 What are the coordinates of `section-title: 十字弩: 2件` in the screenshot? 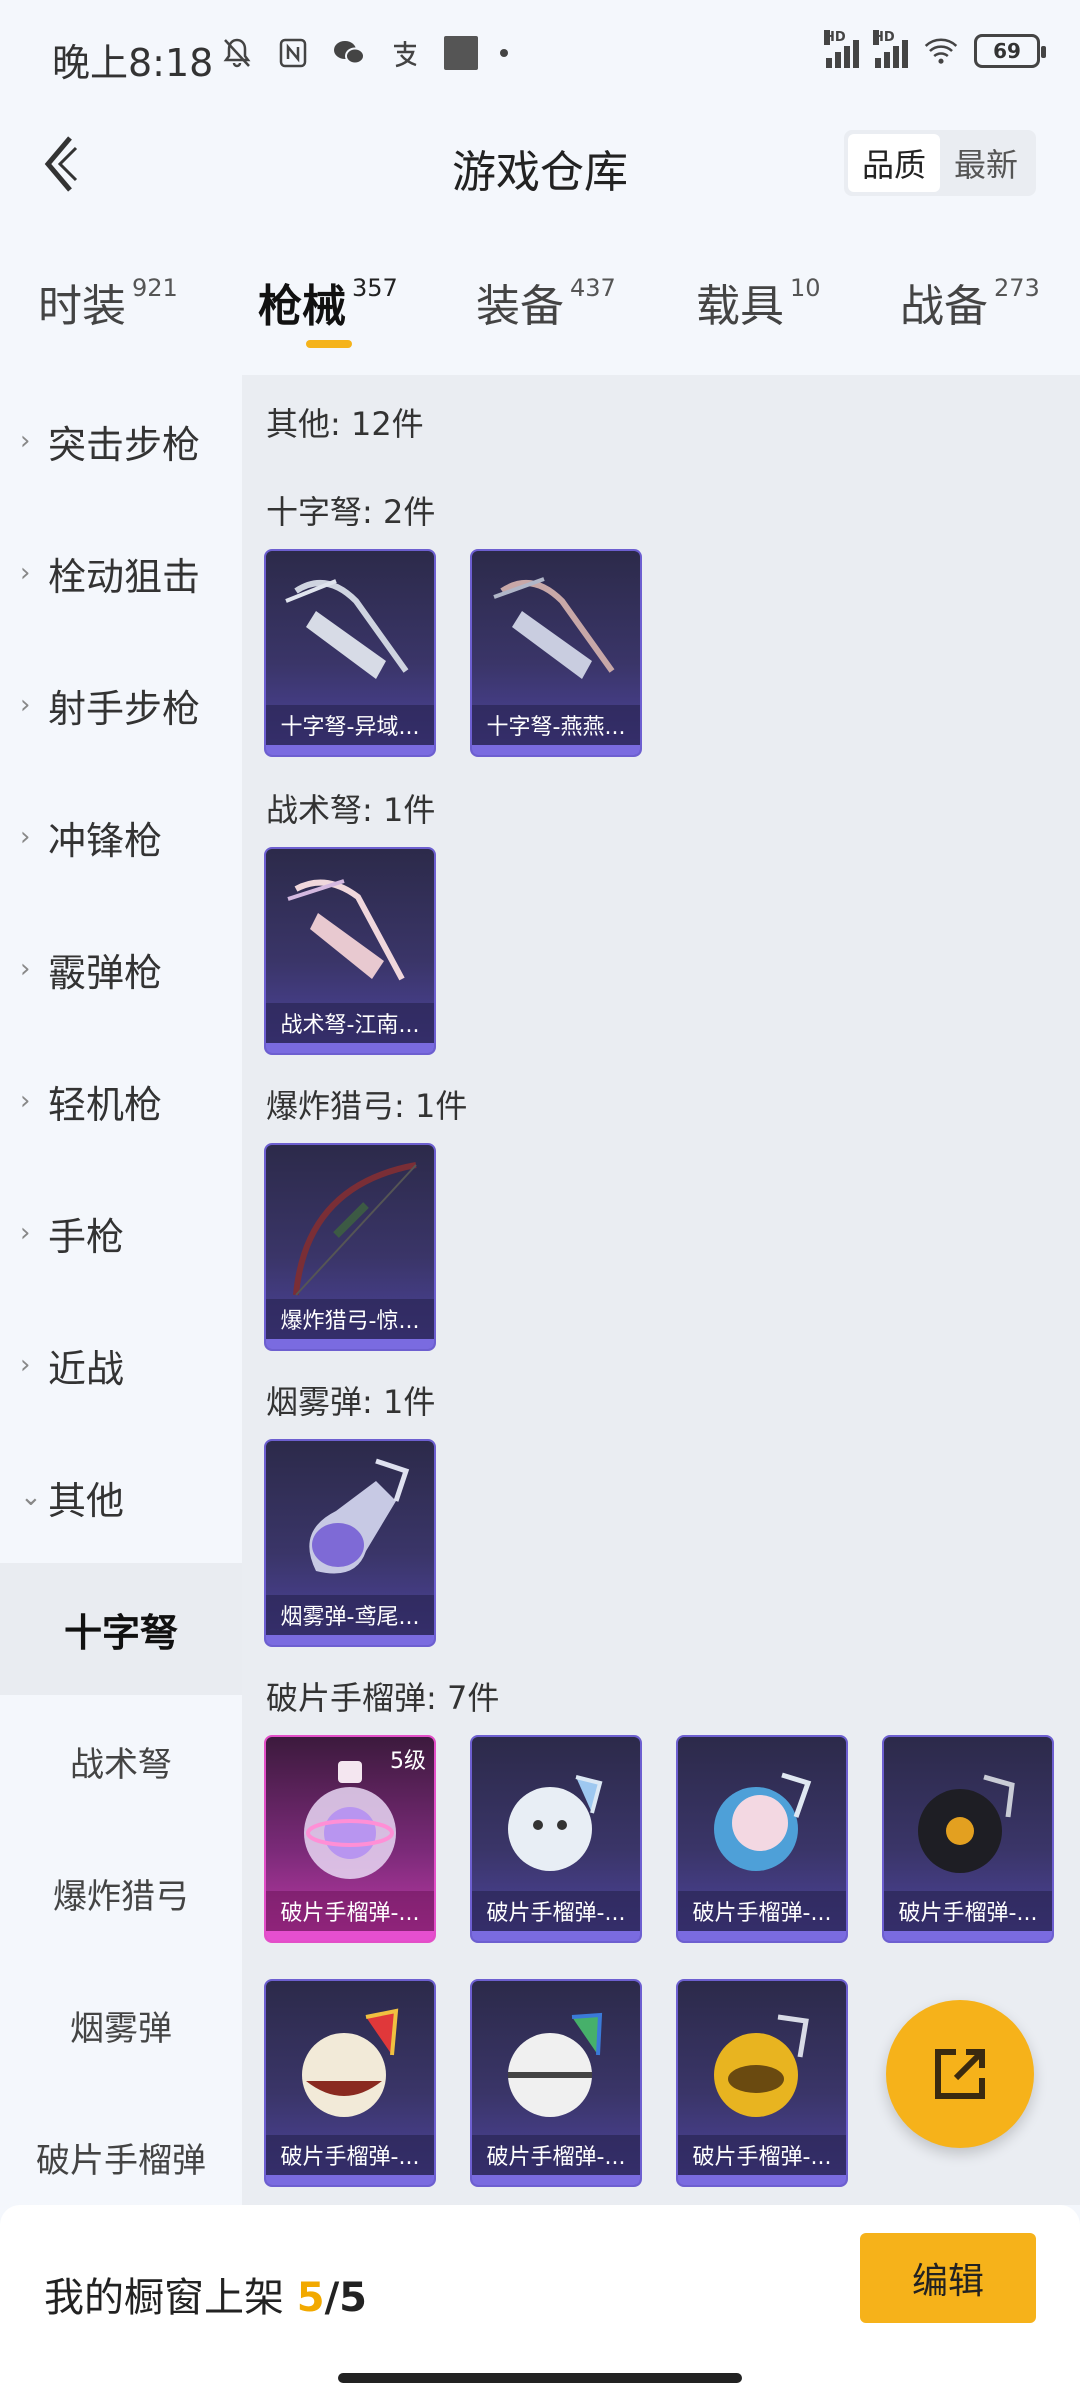 It's located at (351, 512).